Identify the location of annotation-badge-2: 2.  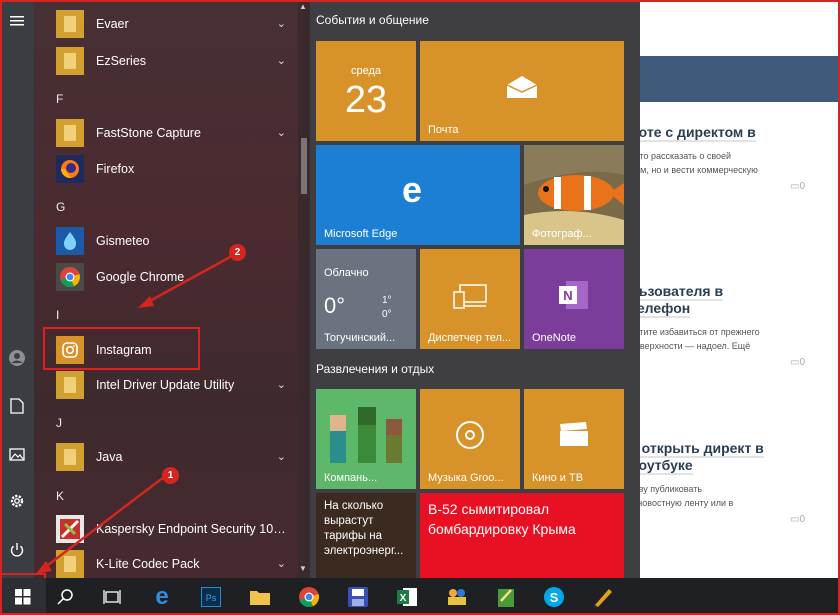
(237, 252).